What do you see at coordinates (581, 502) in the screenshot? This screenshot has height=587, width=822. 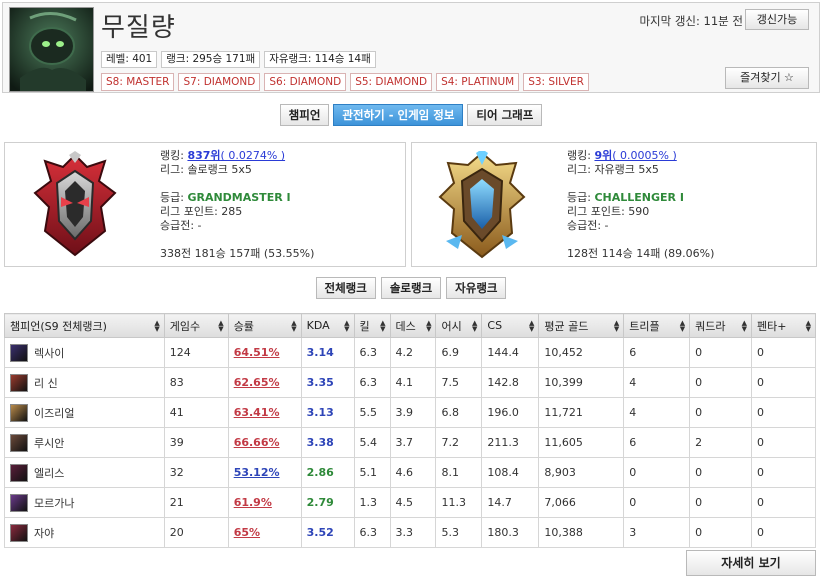 I see `cell-gold: 7,066` at bounding box center [581, 502].